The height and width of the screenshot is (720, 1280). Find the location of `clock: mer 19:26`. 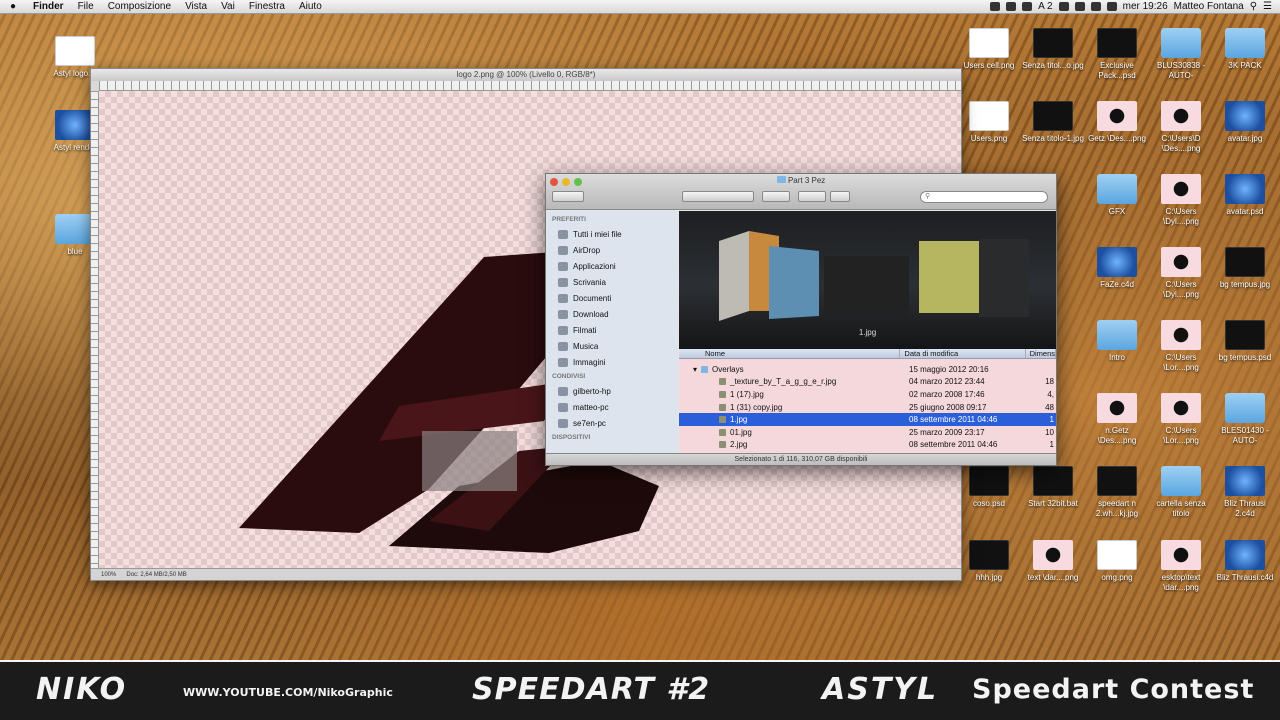

clock: mer 19:26 is located at coordinates (1145, 6).